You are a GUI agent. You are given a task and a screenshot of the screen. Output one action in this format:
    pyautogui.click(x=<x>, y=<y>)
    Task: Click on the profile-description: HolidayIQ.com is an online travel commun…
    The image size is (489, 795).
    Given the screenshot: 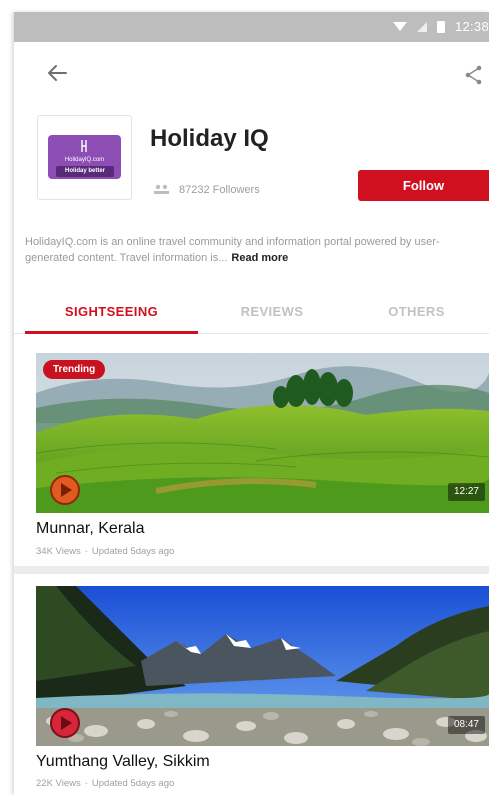 What is the action you would take?
    pyautogui.click(x=245, y=250)
    